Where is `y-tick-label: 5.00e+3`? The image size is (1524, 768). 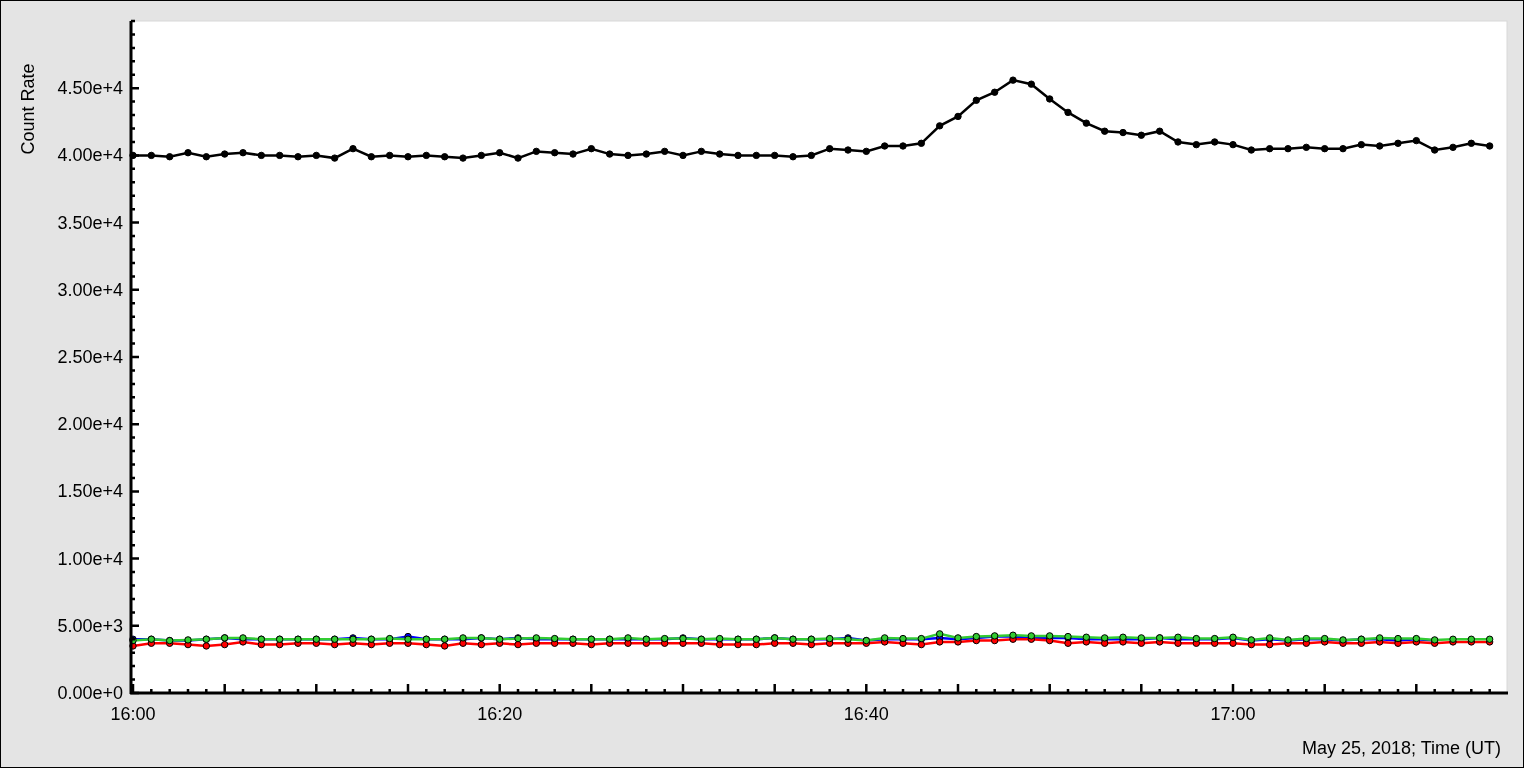
y-tick-label: 5.00e+3 is located at coordinates (90, 625).